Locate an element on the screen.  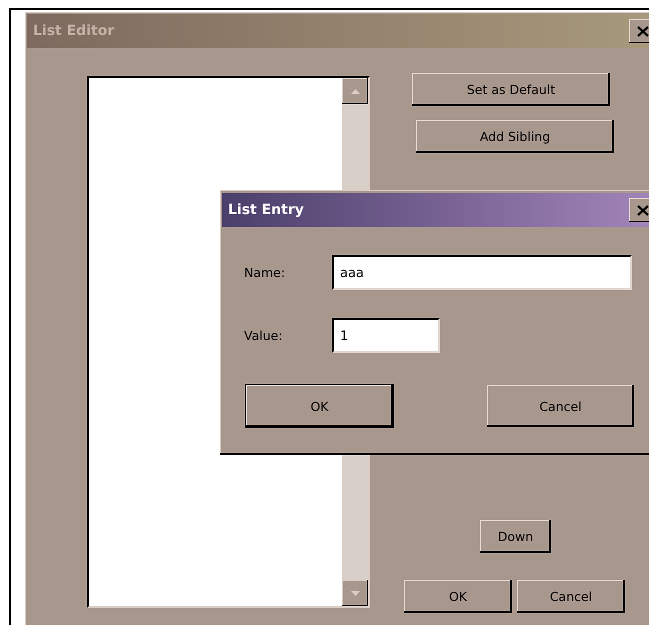
field-label: Name: is located at coordinates (265, 272).